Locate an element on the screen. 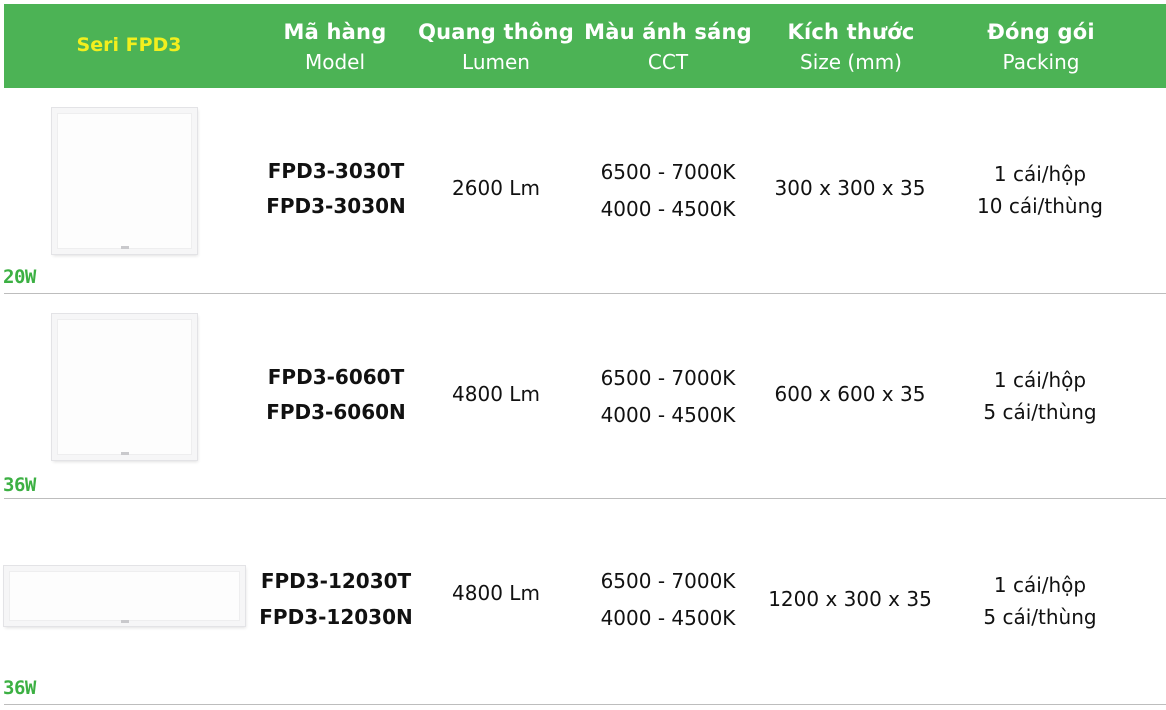 The width and height of the screenshot is (1166, 710). model-code: FPD3-6060T is located at coordinates (336, 377).